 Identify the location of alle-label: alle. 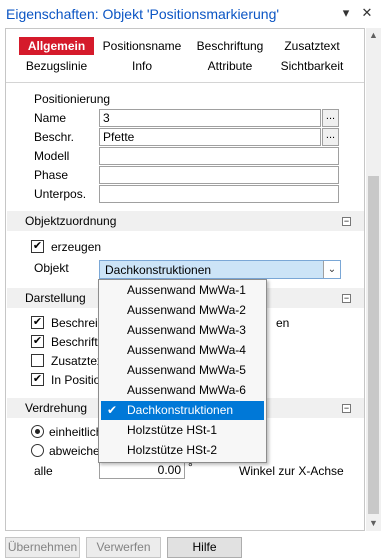
(43, 471).